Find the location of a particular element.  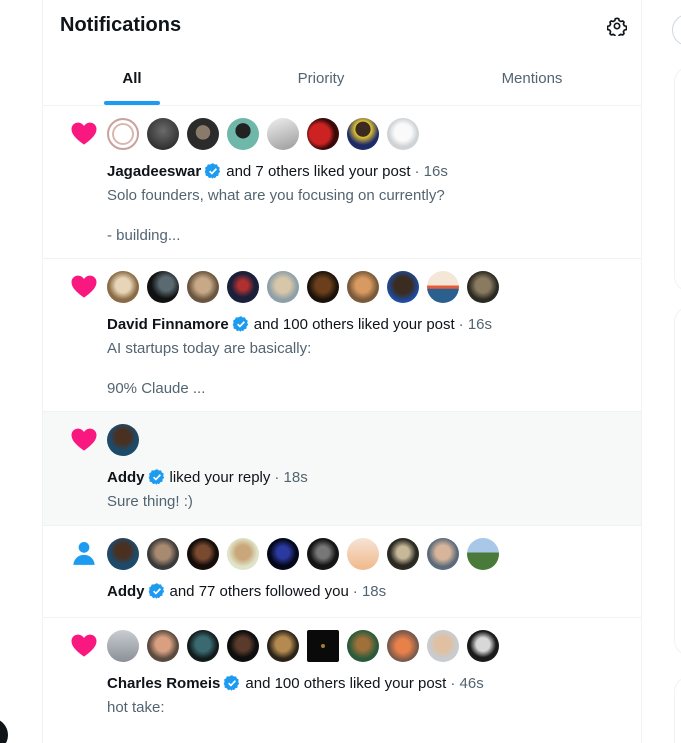

notification-text: Addy and 77 others followed you · 18s is located at coordinates (246, 591).